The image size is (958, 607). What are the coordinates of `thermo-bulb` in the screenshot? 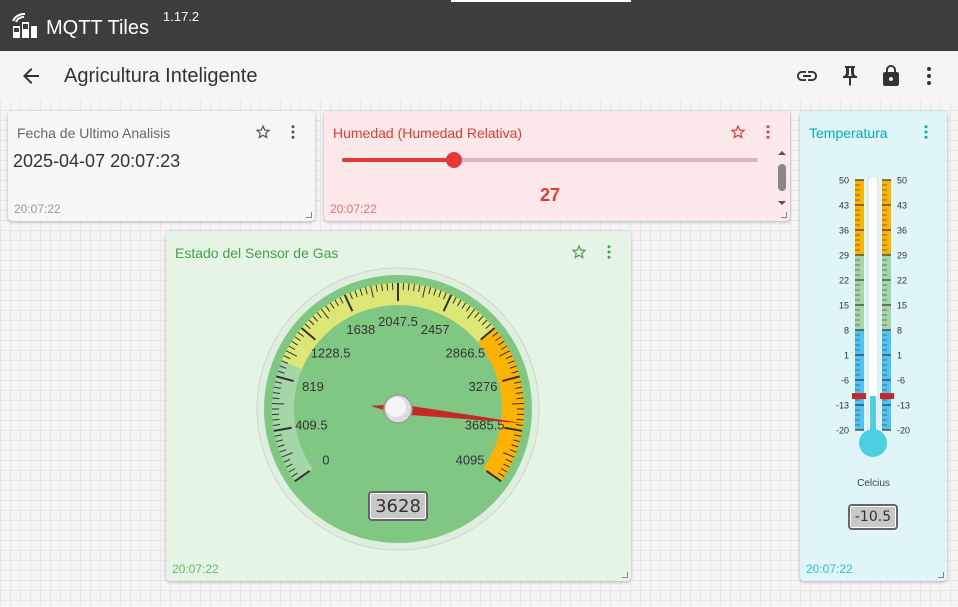 It's located at (873, 443).